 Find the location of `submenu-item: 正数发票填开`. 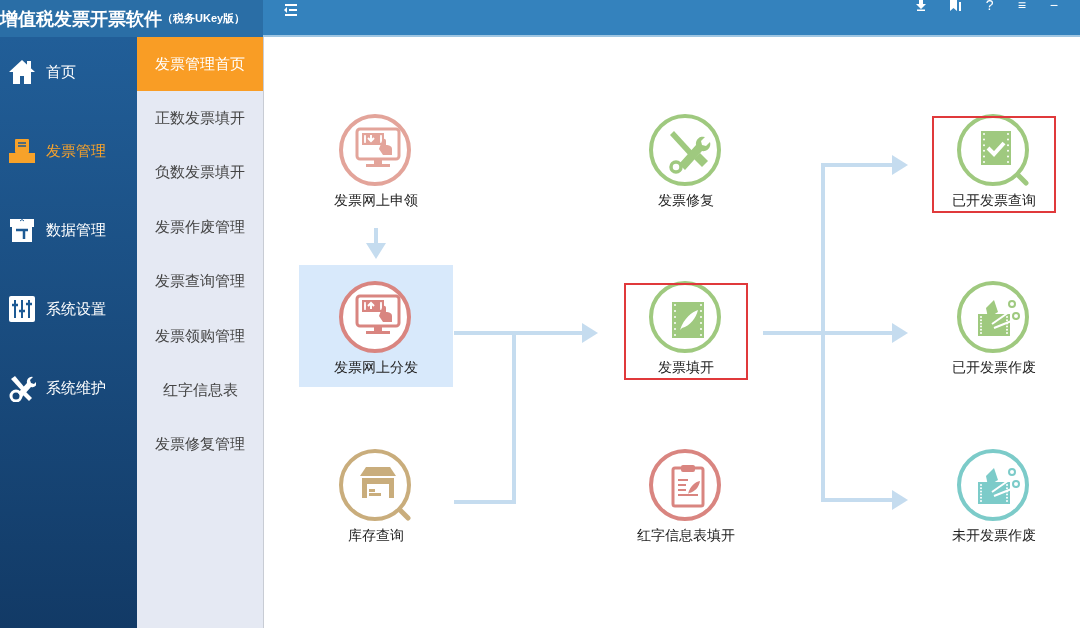

submenu-item: 正数发票填开 is located at coordinates (200, 118).